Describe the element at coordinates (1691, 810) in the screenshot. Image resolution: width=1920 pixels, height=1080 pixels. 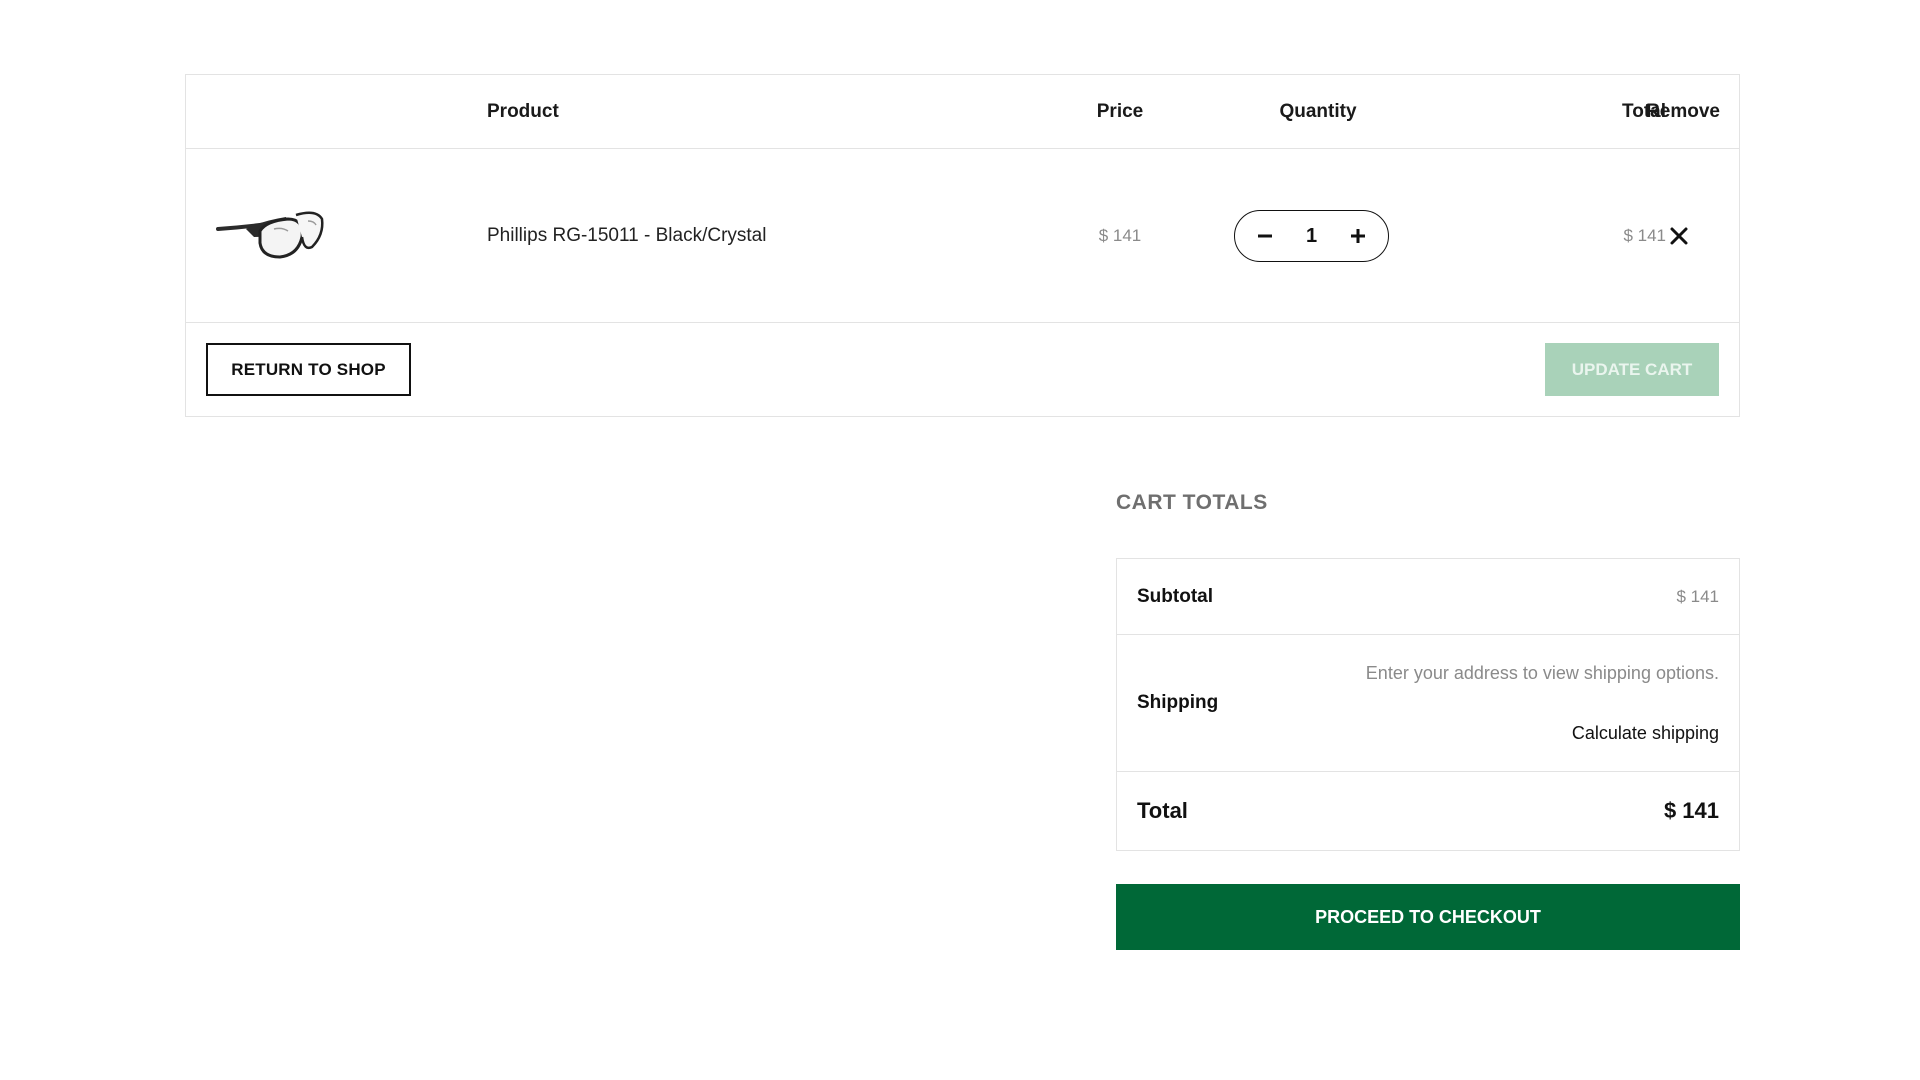
I see `total-value: $ 141` at that location.